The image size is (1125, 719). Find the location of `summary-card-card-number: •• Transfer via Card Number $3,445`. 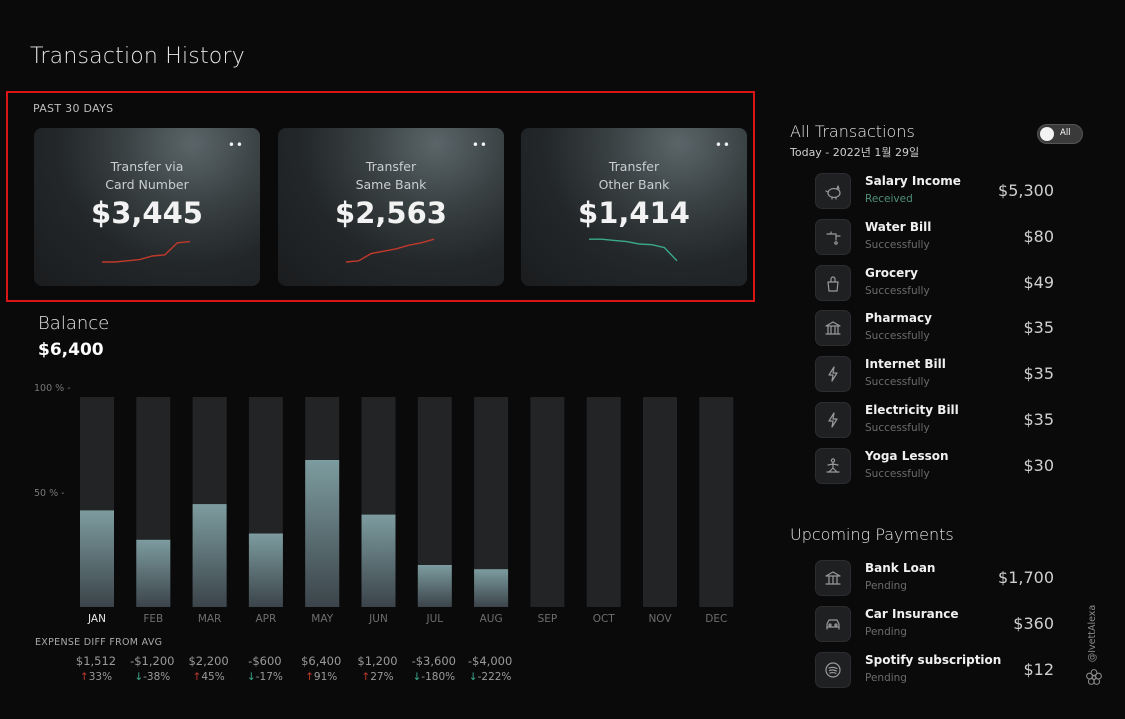

summary-card-card-number: •• Transfer via Card Number $3,445 is located at coordinates (147, 207).